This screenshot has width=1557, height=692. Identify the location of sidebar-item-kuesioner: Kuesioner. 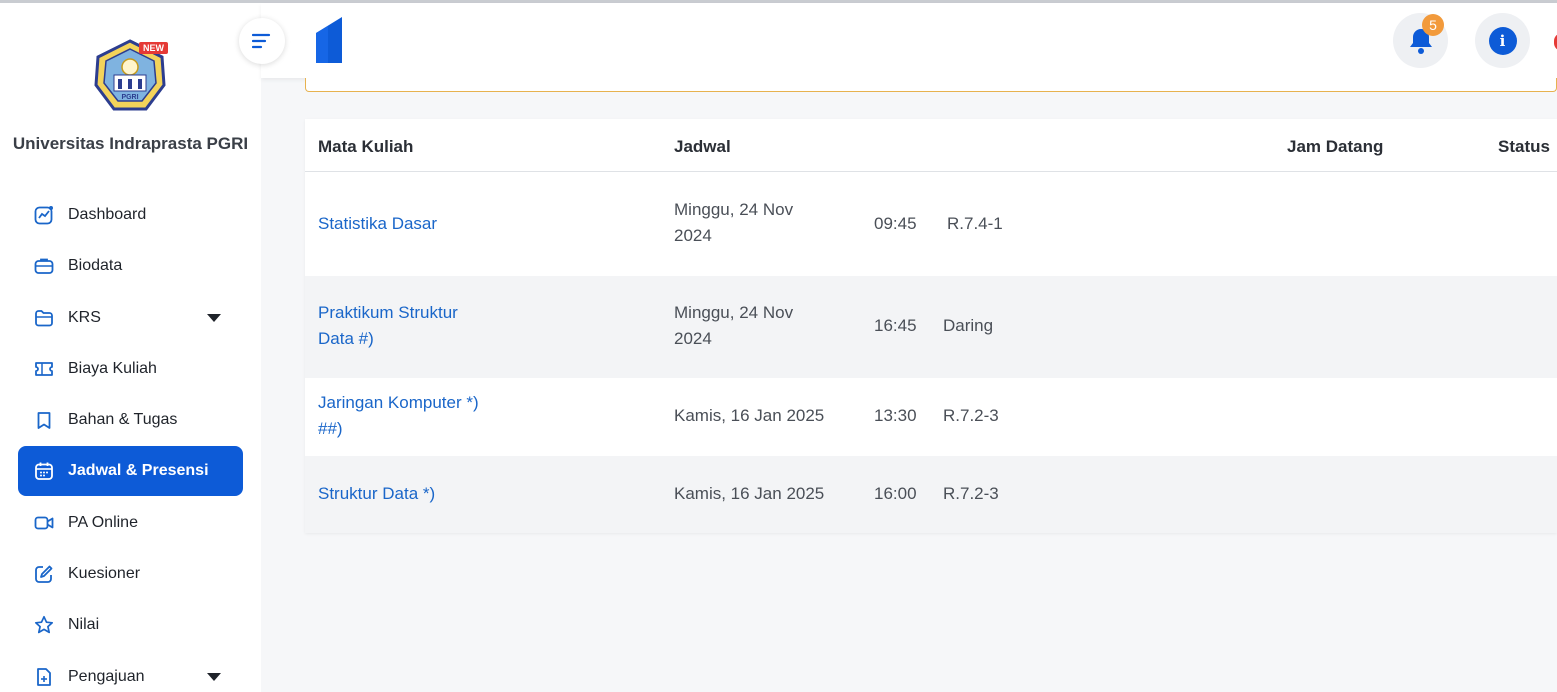
(130, 574).